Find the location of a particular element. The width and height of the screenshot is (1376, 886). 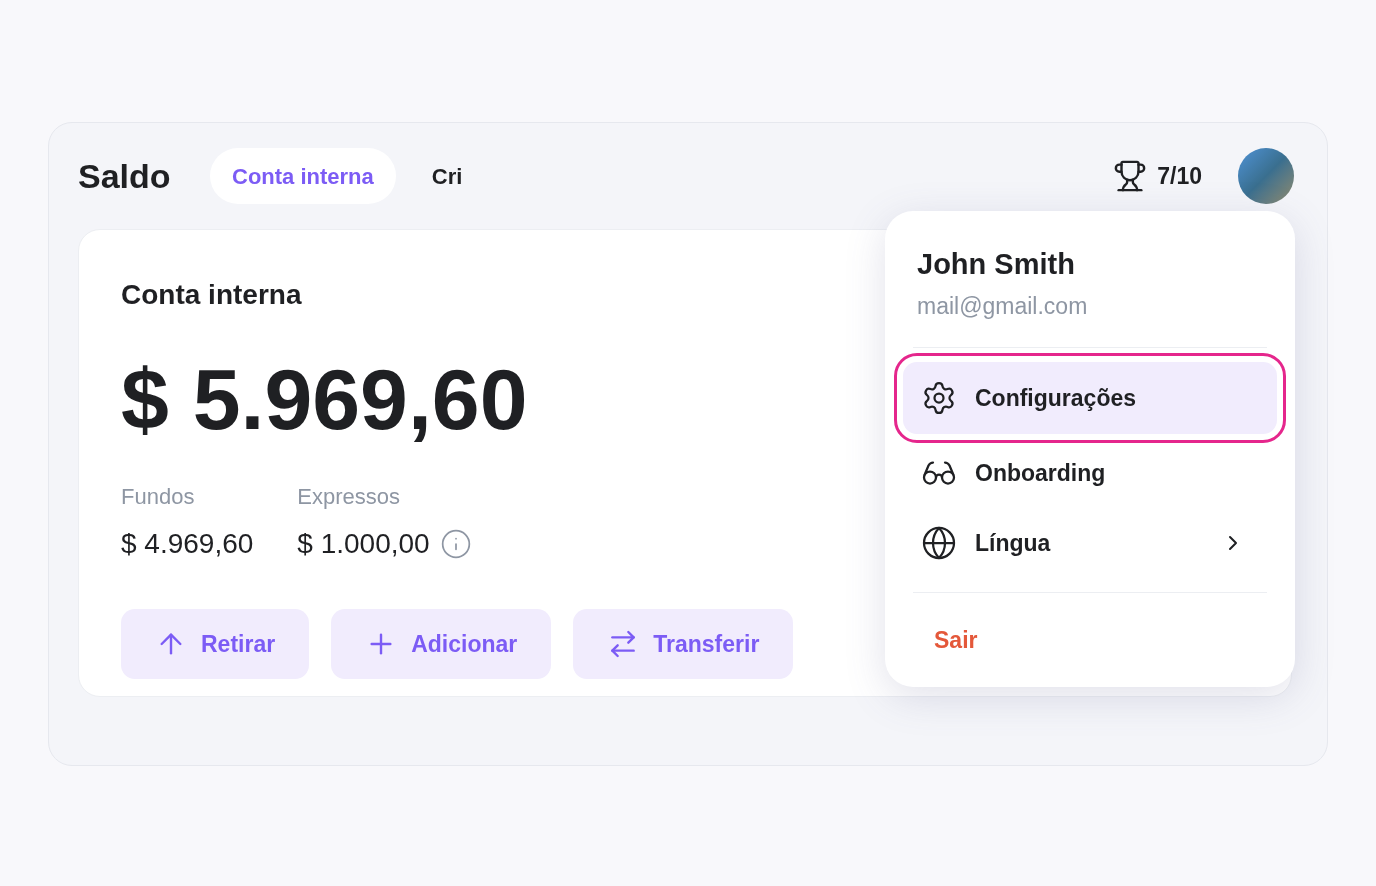

tab: Cri is located at coordinates (447, 176).